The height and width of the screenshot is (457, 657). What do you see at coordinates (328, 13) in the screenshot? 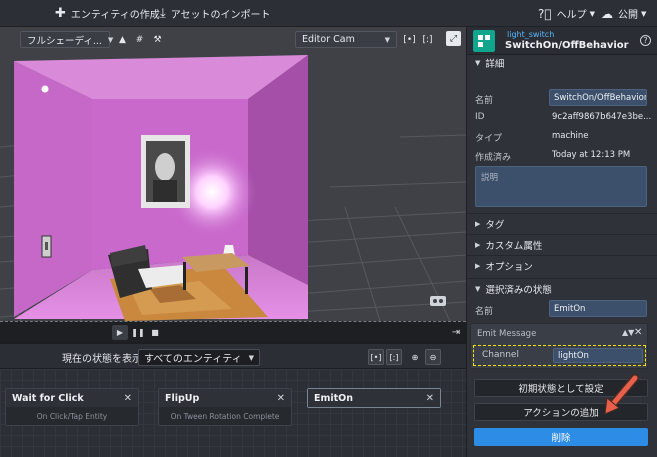
I see `top-toolbar: ✚ エンティティの作成 ⤓ アセットのインポート ?⃝ ヘルプ ▼ ☁ 公開 ▼` at bounding box center [328, 13].